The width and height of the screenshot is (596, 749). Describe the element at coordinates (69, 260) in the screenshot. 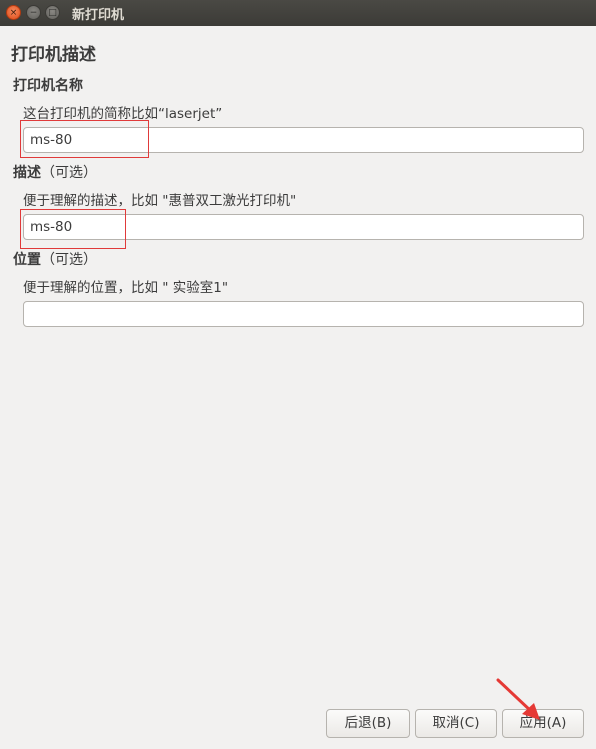

I see `location-optional-text: （可选）` at that location.